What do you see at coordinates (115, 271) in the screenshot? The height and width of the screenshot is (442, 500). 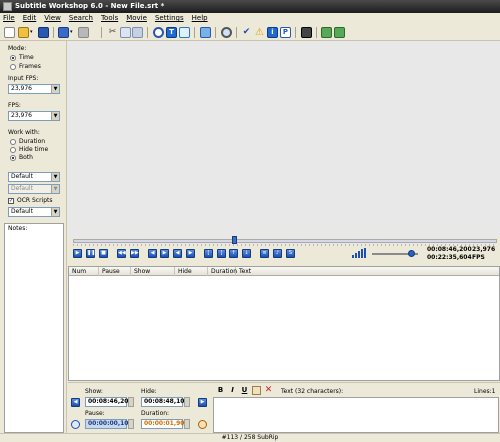 I see `col-pause: Pause` at bounding box center [115, 271].